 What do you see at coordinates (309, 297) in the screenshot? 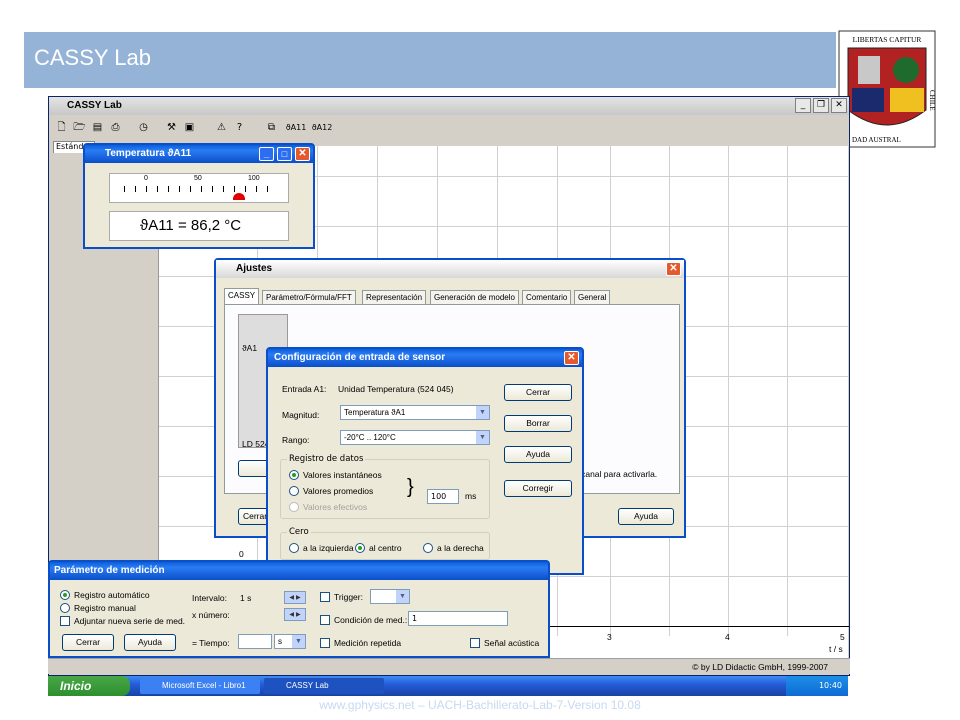
I see `tab-parametro: Parámetro/Fórmula/FFT` at bounding box center [309, 297].